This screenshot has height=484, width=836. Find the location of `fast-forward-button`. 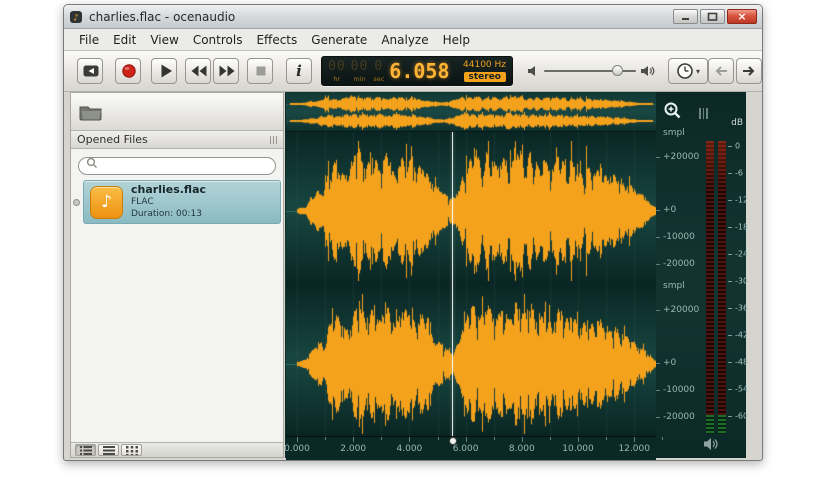

fast-forward-button is located at coordinates (226, 71).